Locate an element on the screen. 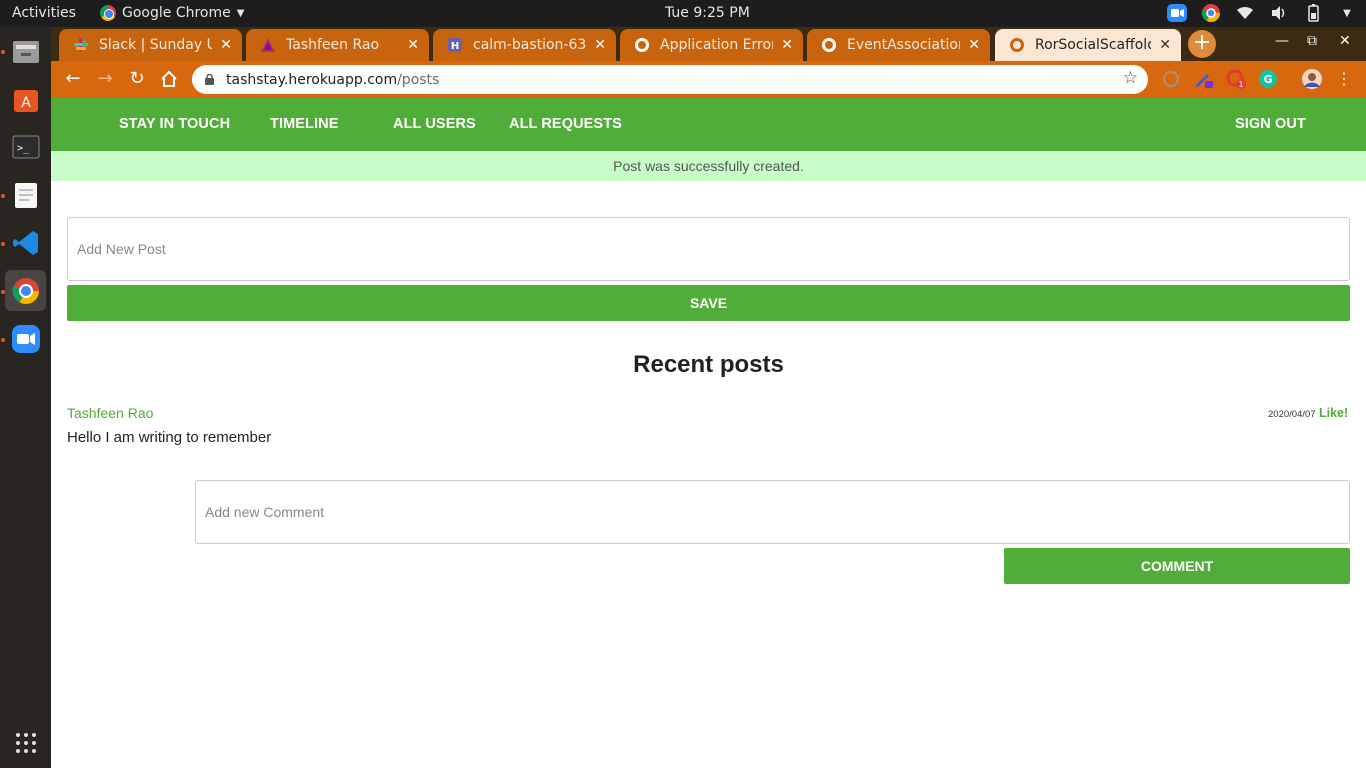 This screenshot has width=1366, height=768. tab-application-error: Application Error ✕ is located at coordinates (711, 45).